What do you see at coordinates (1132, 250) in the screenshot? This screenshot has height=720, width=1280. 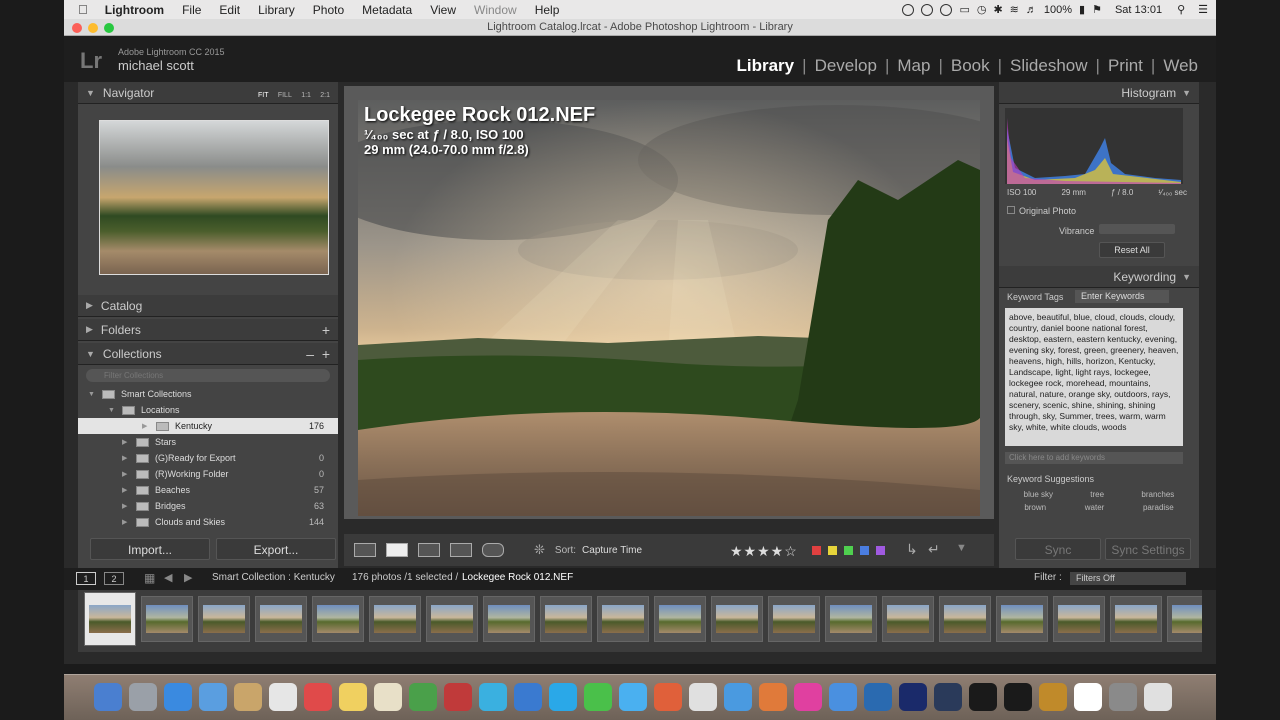 I see `reset-all-button: Reset All` at bounding box center [1132, 250].